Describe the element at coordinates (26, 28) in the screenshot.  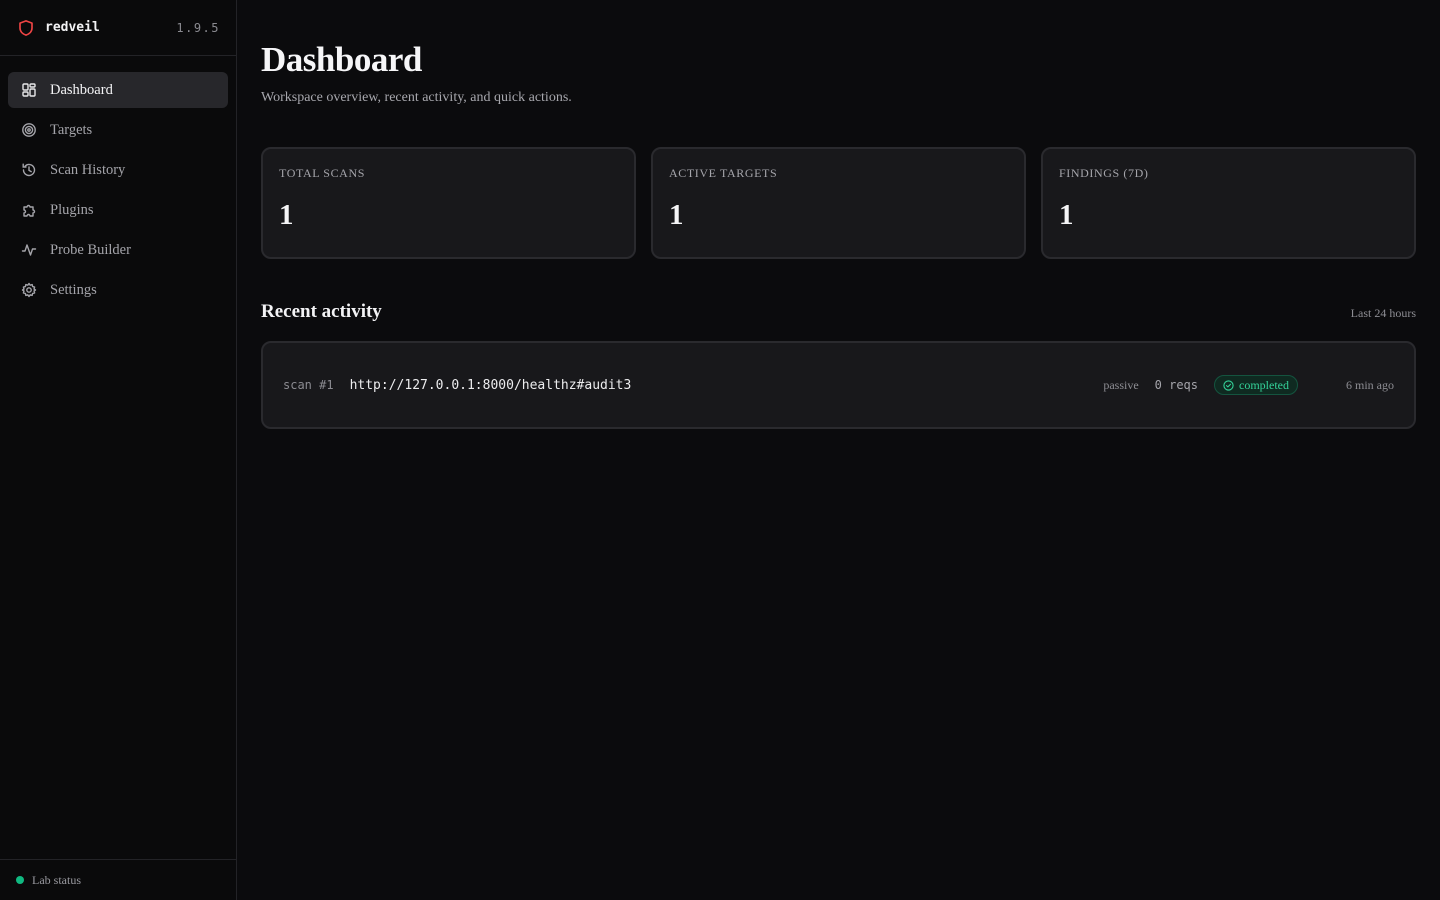
I see `shield-icon` at that location.